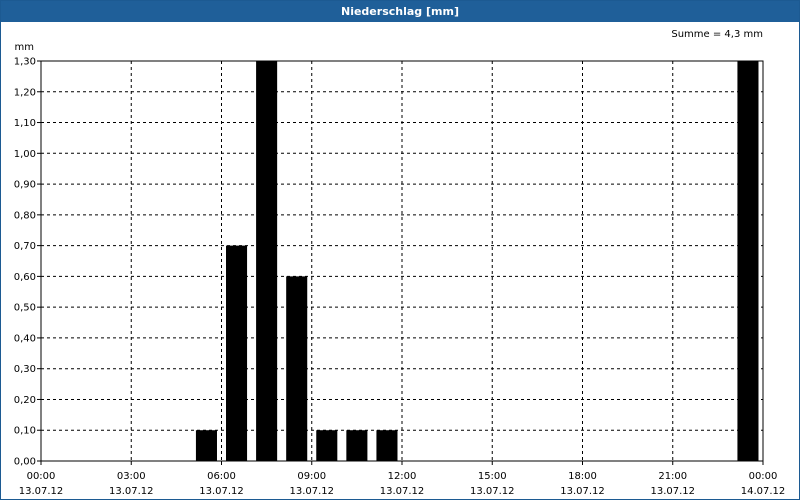 This screenshot has width=800, height=500. What do you see at coordinates (25, 369) in the screenshot?
I see `y-tick-label: 0,30` at bounding box center [25, 369].